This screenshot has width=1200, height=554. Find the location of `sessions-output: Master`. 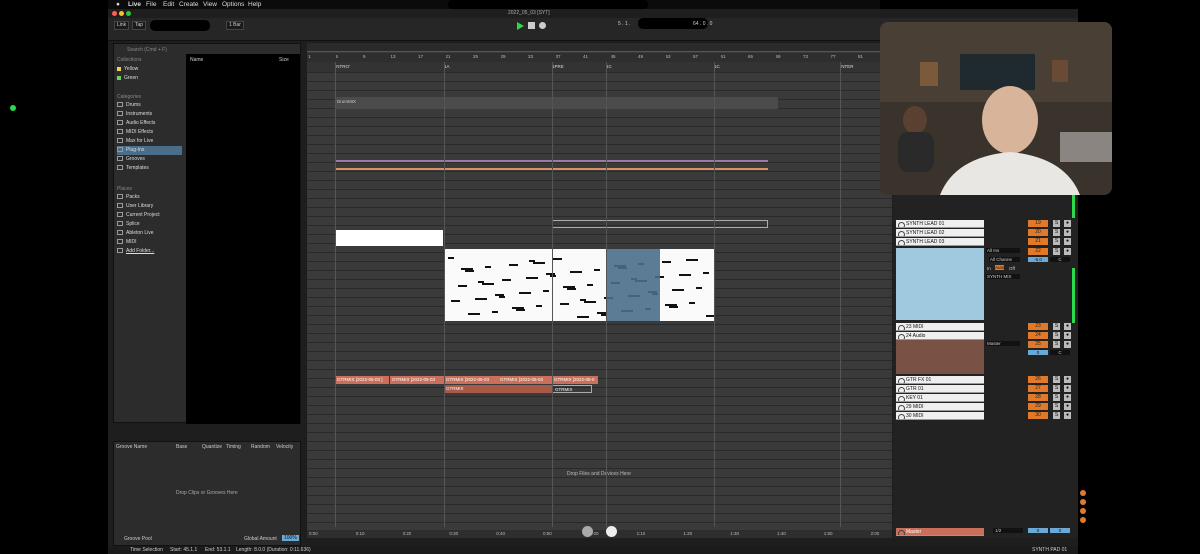

sessions-output: Master is located at coordinates (1003, 343).